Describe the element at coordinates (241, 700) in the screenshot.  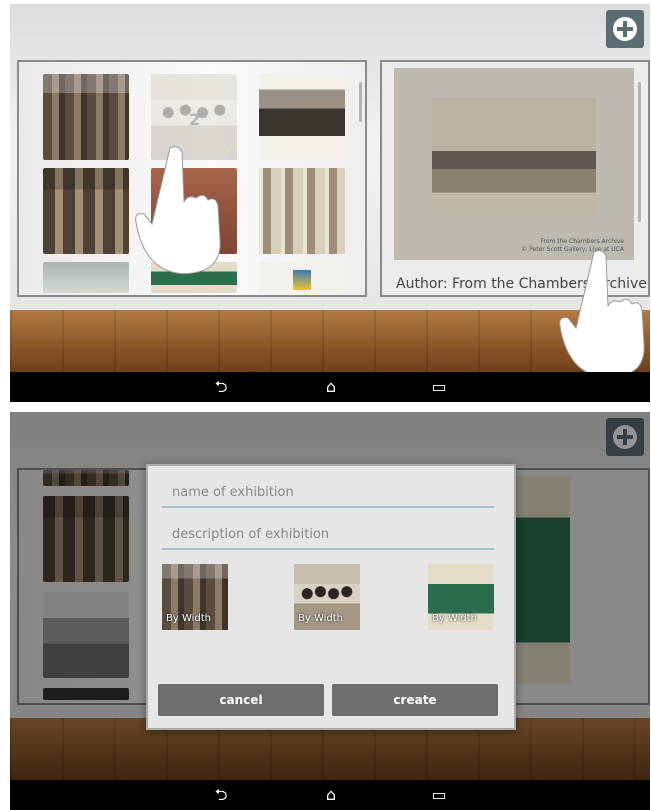
I see `cancel-button: cancel` at that location.